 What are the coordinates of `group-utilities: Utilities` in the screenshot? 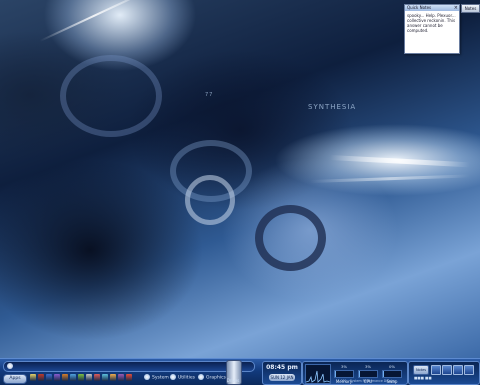 It's located at (182, 378).